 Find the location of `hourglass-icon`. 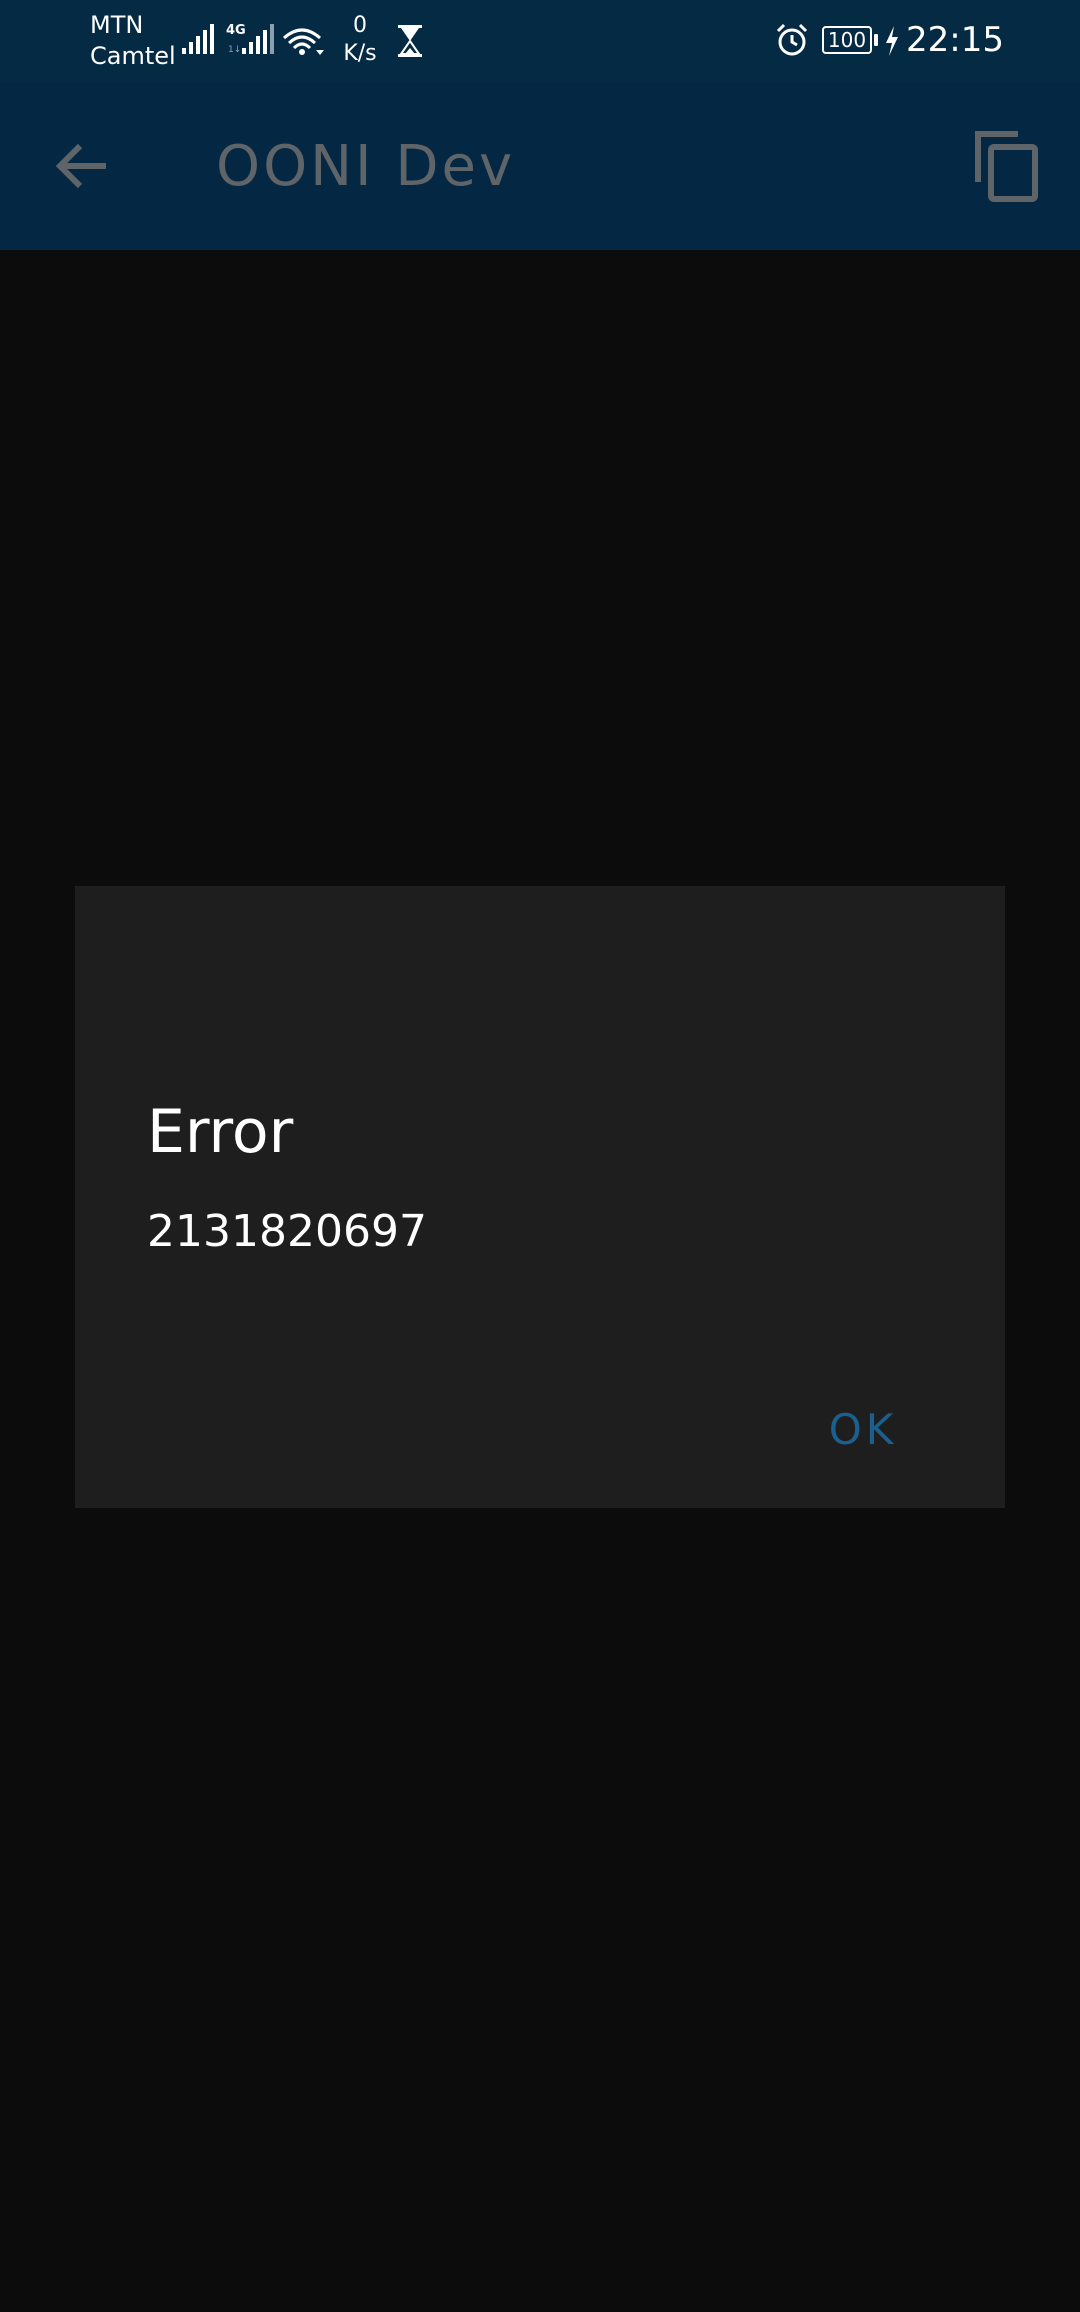

hourglass-icon is located at coordinates (410, 43).